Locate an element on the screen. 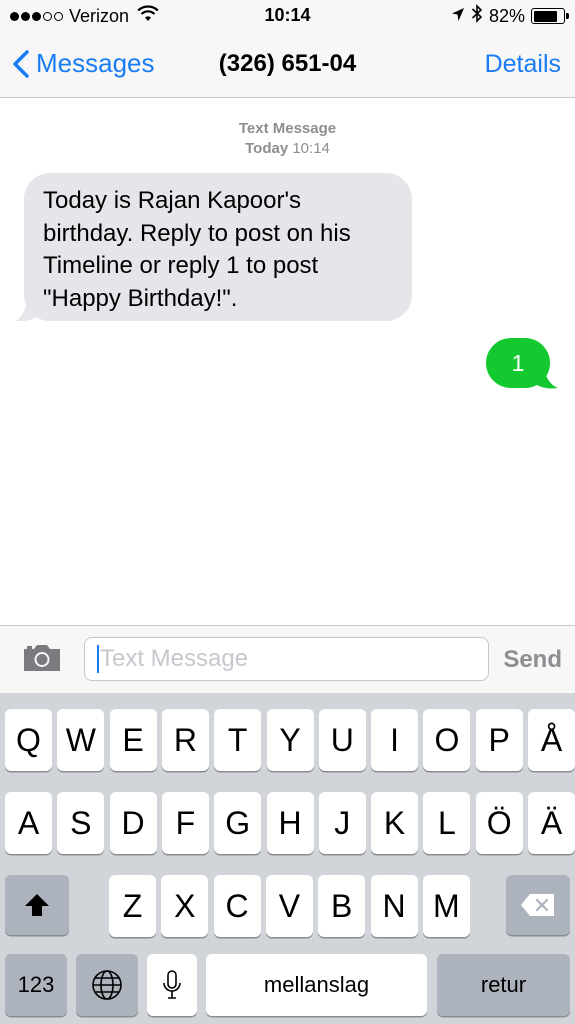 The width and height of the screenshot is (575, 1024). microphone-icon is located at coordinates (172, 984).